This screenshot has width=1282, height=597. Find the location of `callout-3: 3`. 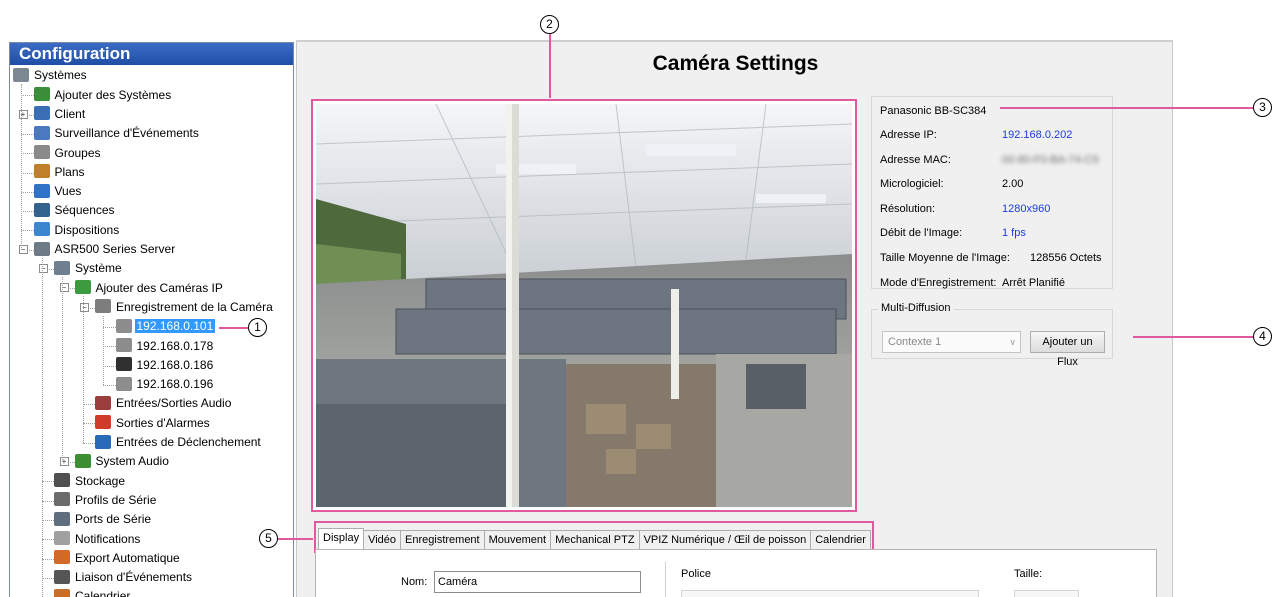

callout-3: 3 is located at coordinates (1262, 107).